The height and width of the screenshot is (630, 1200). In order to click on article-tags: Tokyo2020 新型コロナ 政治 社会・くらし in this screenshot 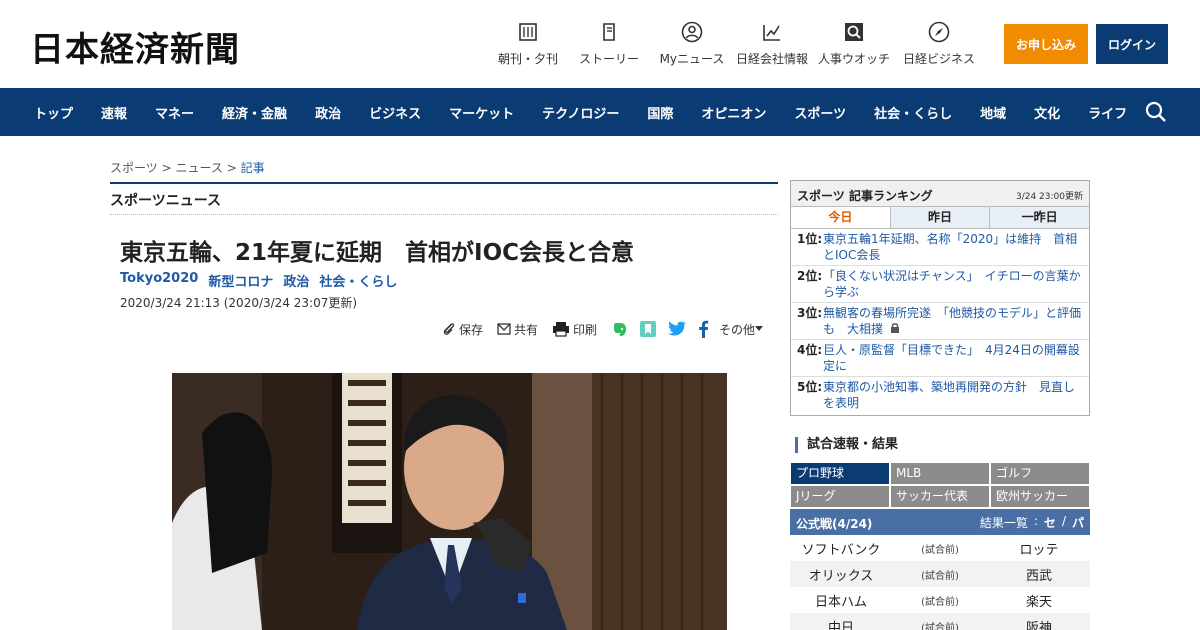, I will do `click(263, 280)`.